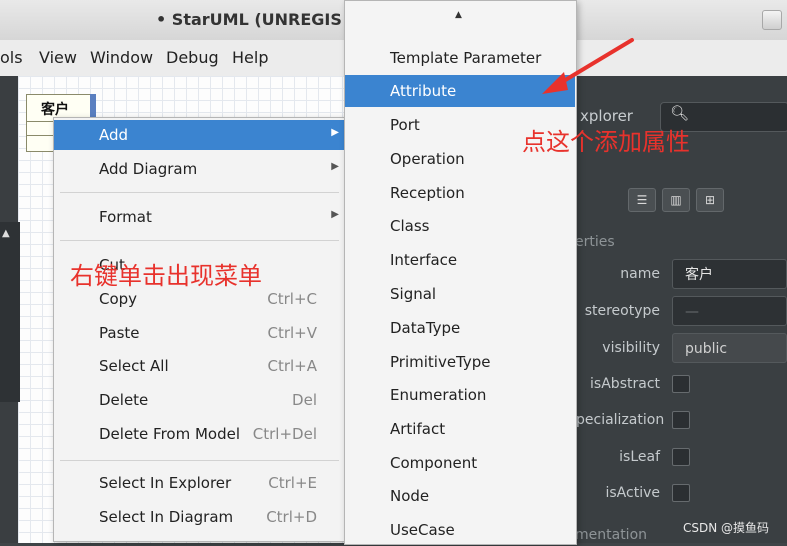  I want to click on prop-stereotype-field: —, so click(729, 311).